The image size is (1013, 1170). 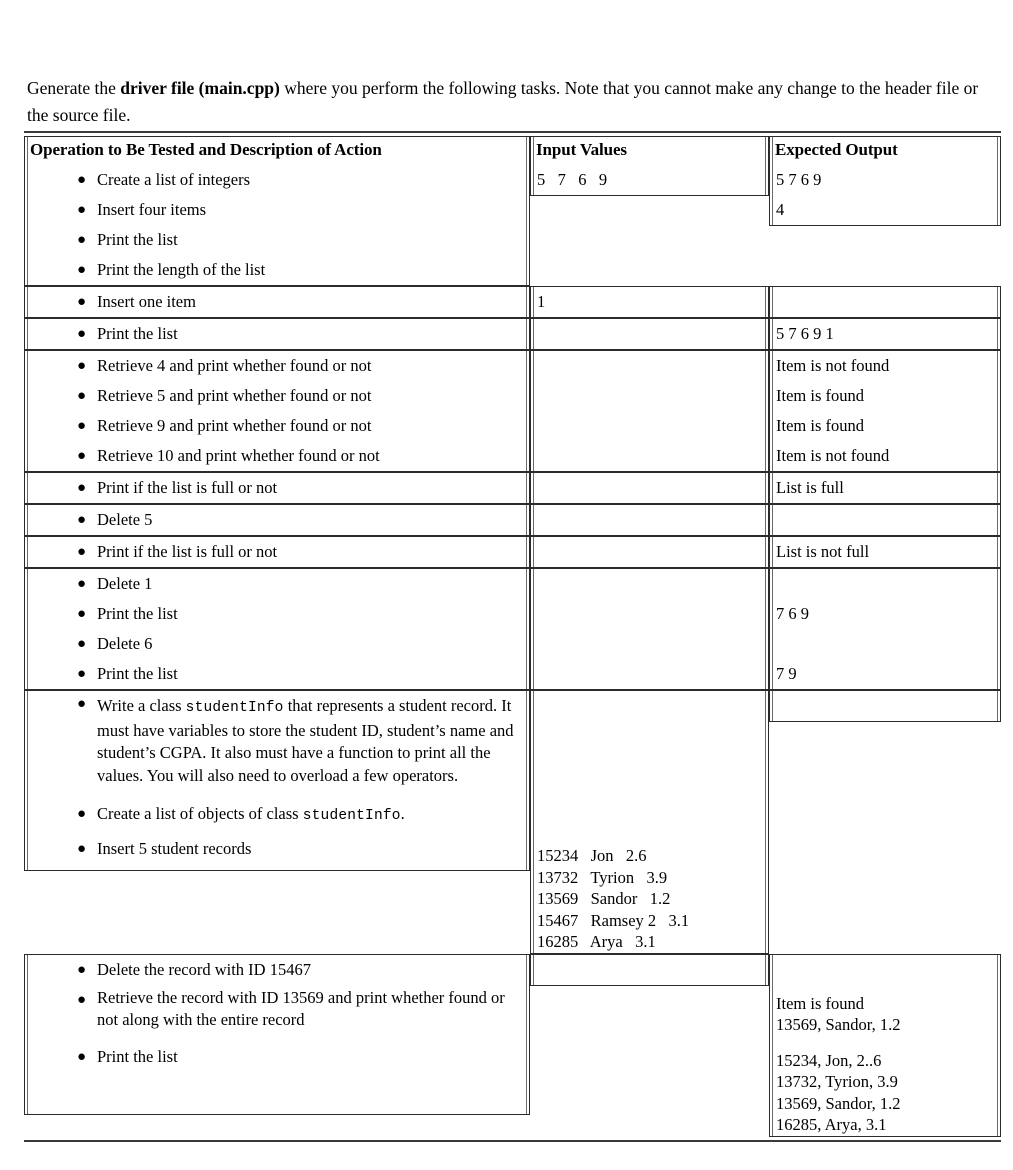 I want to click on input-cell: 5 7 6 9, so click(x=649, y=225).